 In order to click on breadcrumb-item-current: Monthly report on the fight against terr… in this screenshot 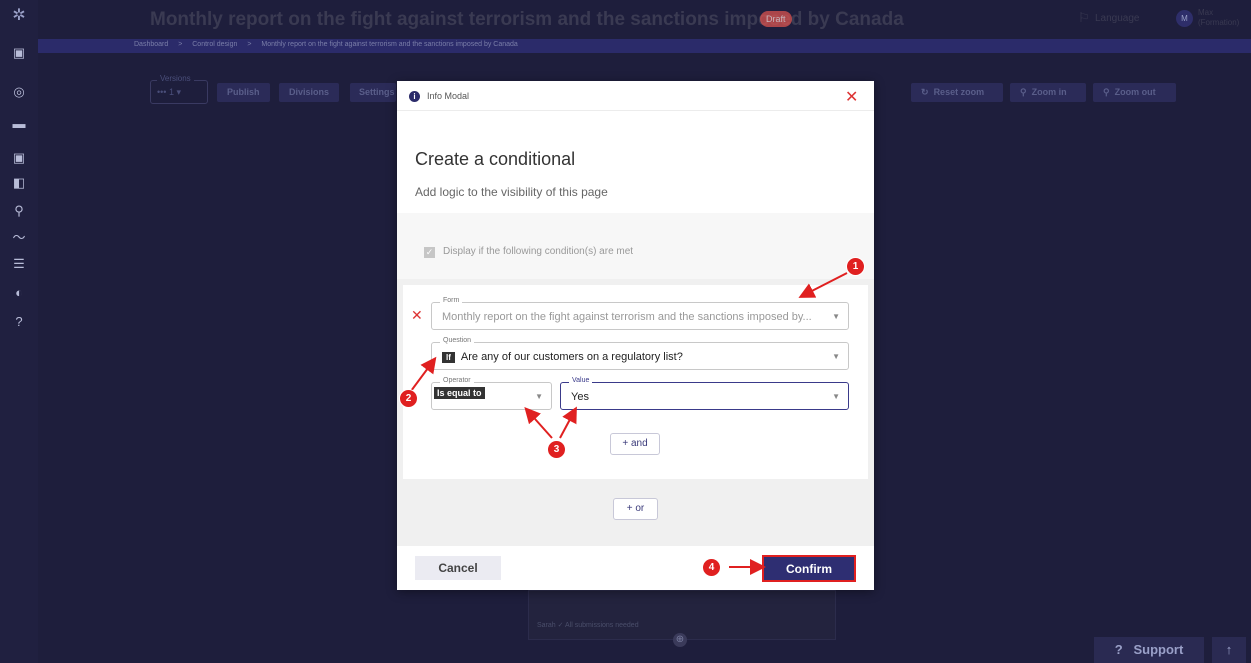, I will do `click(389, 44)`.